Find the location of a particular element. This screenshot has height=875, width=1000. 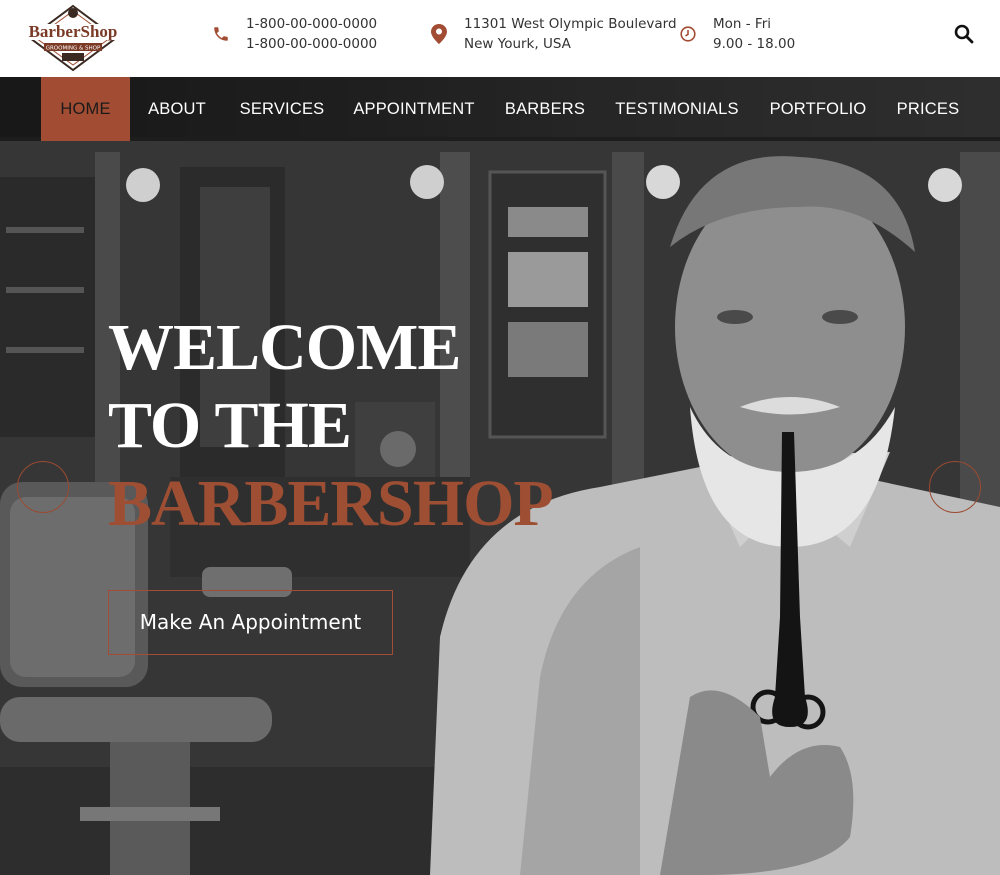

hours-days: Mon - Fri is located at coordinates (742, 24).